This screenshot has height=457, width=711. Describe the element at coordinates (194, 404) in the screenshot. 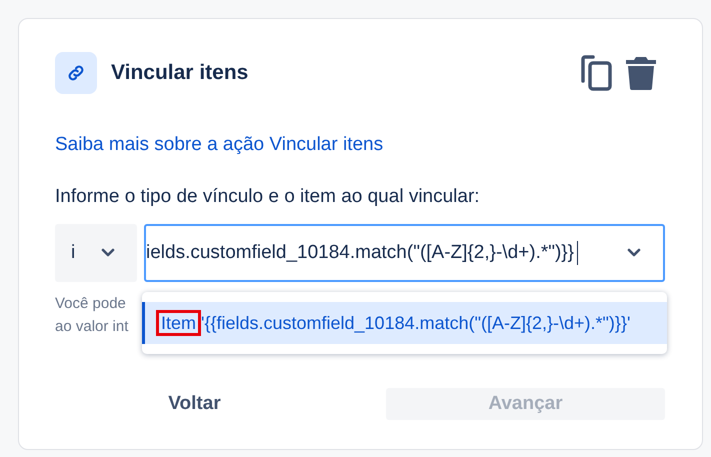

I see `back-button: Voltar` at that location.